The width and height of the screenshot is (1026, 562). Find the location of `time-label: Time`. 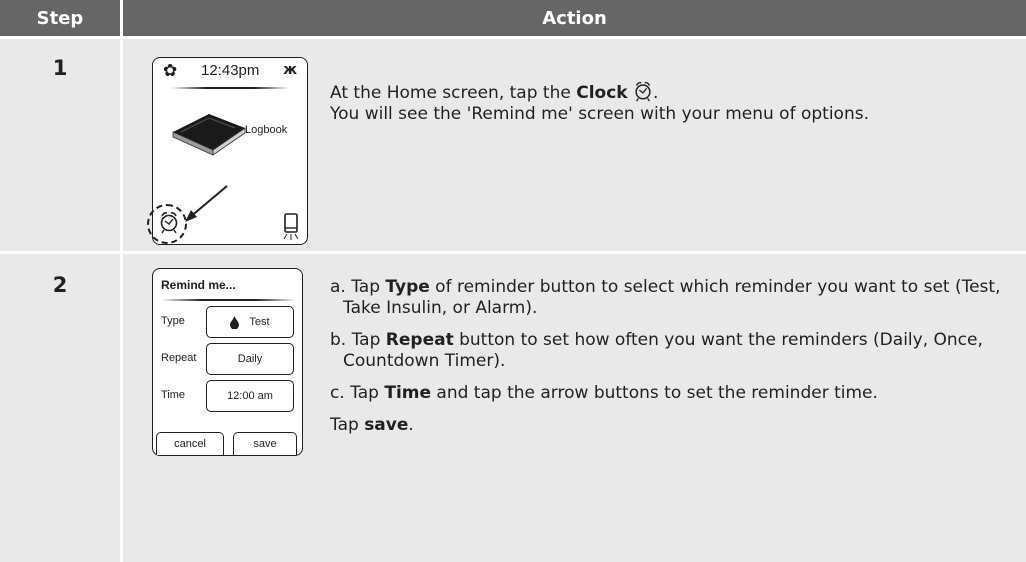

time-label: Time is located at coordinates (173, 395).